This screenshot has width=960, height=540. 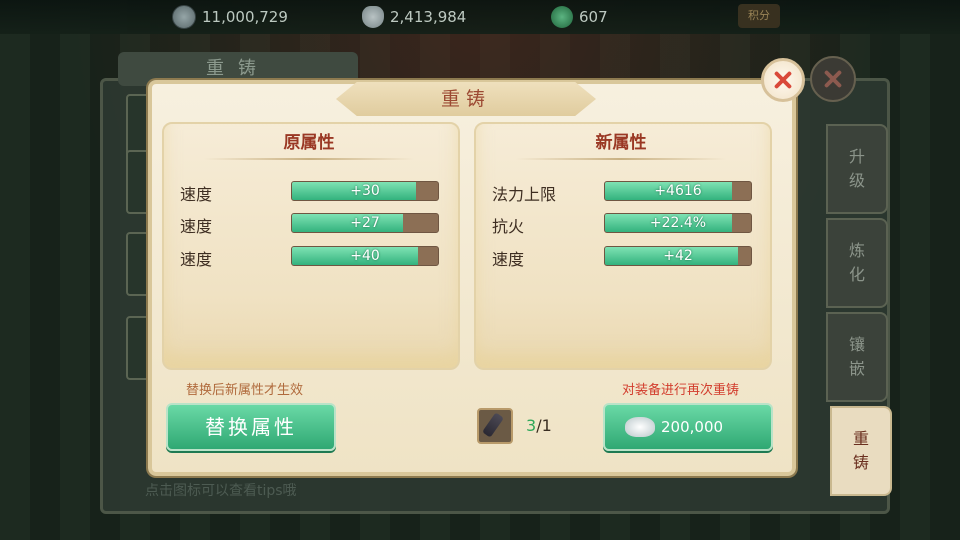 I want to click on currency-value: 2,413,984, so click(x=428, y=17).